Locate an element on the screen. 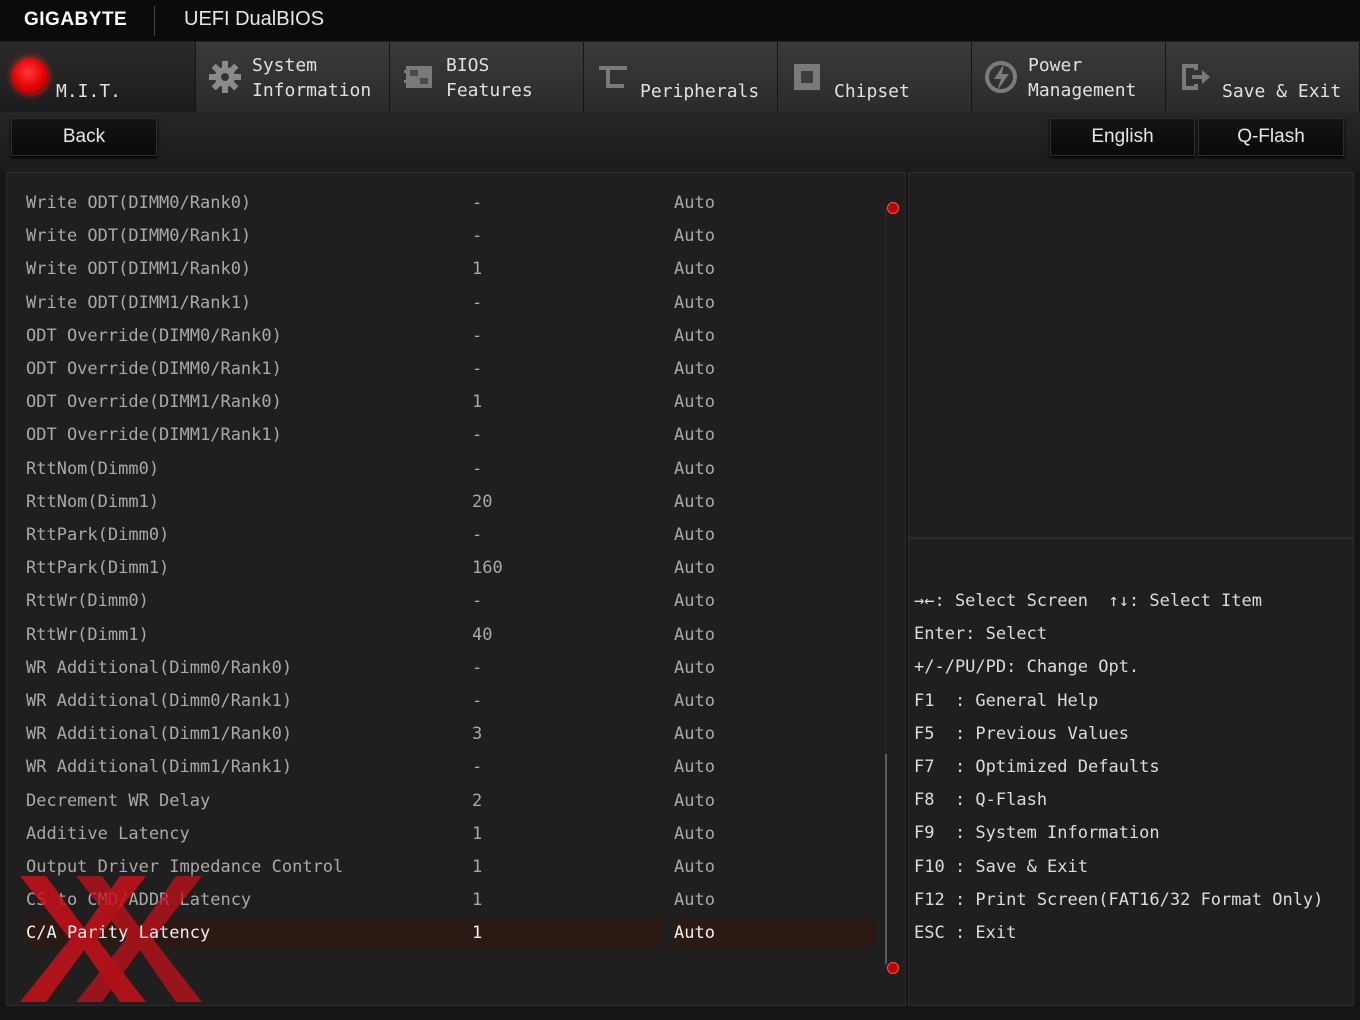 The height and width of the screenshot is (1020, 1360). tab-bios-features: BIOS Features is located at coordinates (487, 77).